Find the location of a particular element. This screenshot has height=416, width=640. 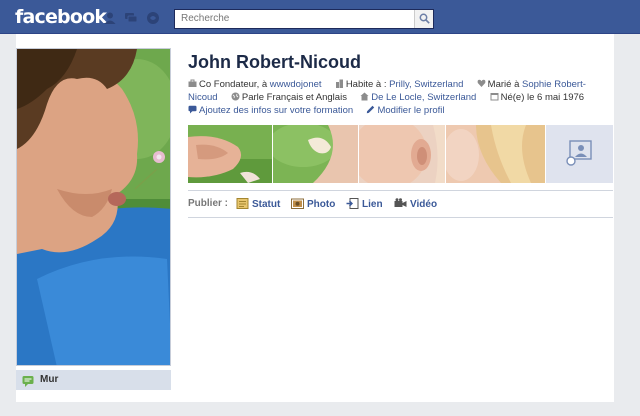

wall-icon is located at coordinates (28, 380).